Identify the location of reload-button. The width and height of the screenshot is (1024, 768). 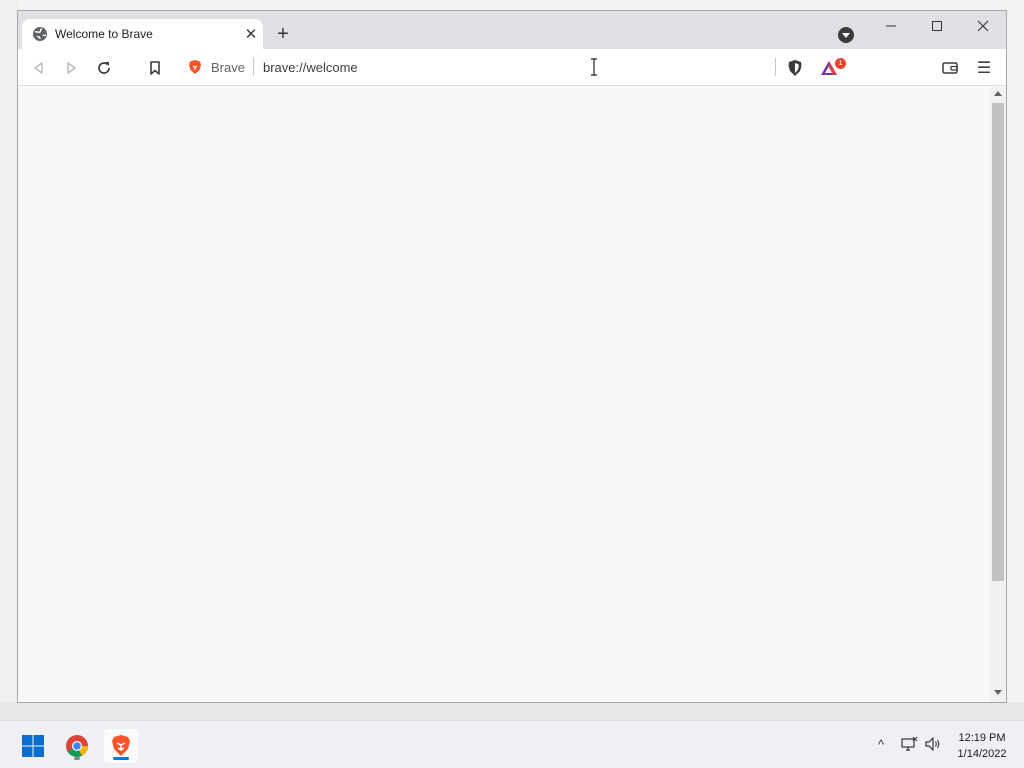
(104, 68).